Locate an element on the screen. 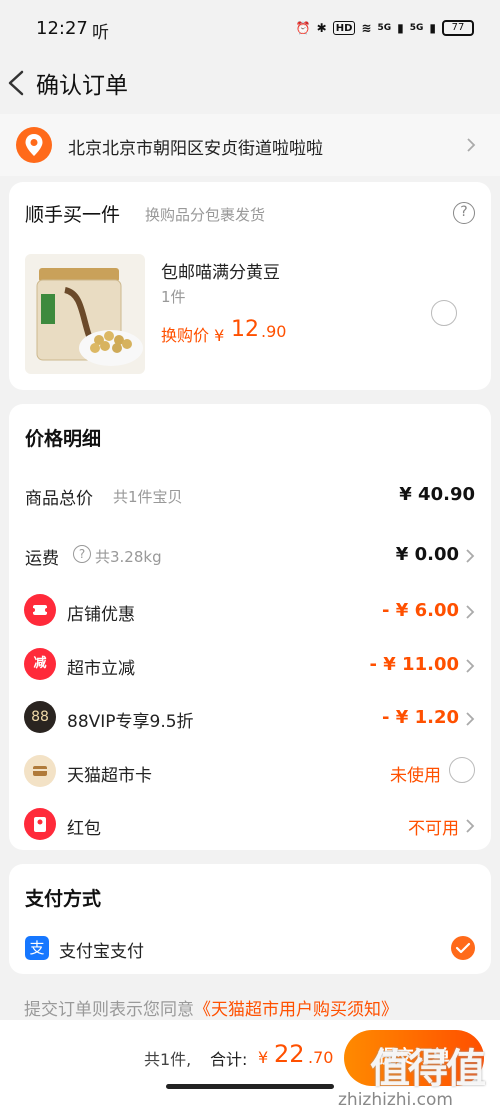 This screenshot has height=1118, width=500. help-icon: ? is located at coordinates (464, 213).